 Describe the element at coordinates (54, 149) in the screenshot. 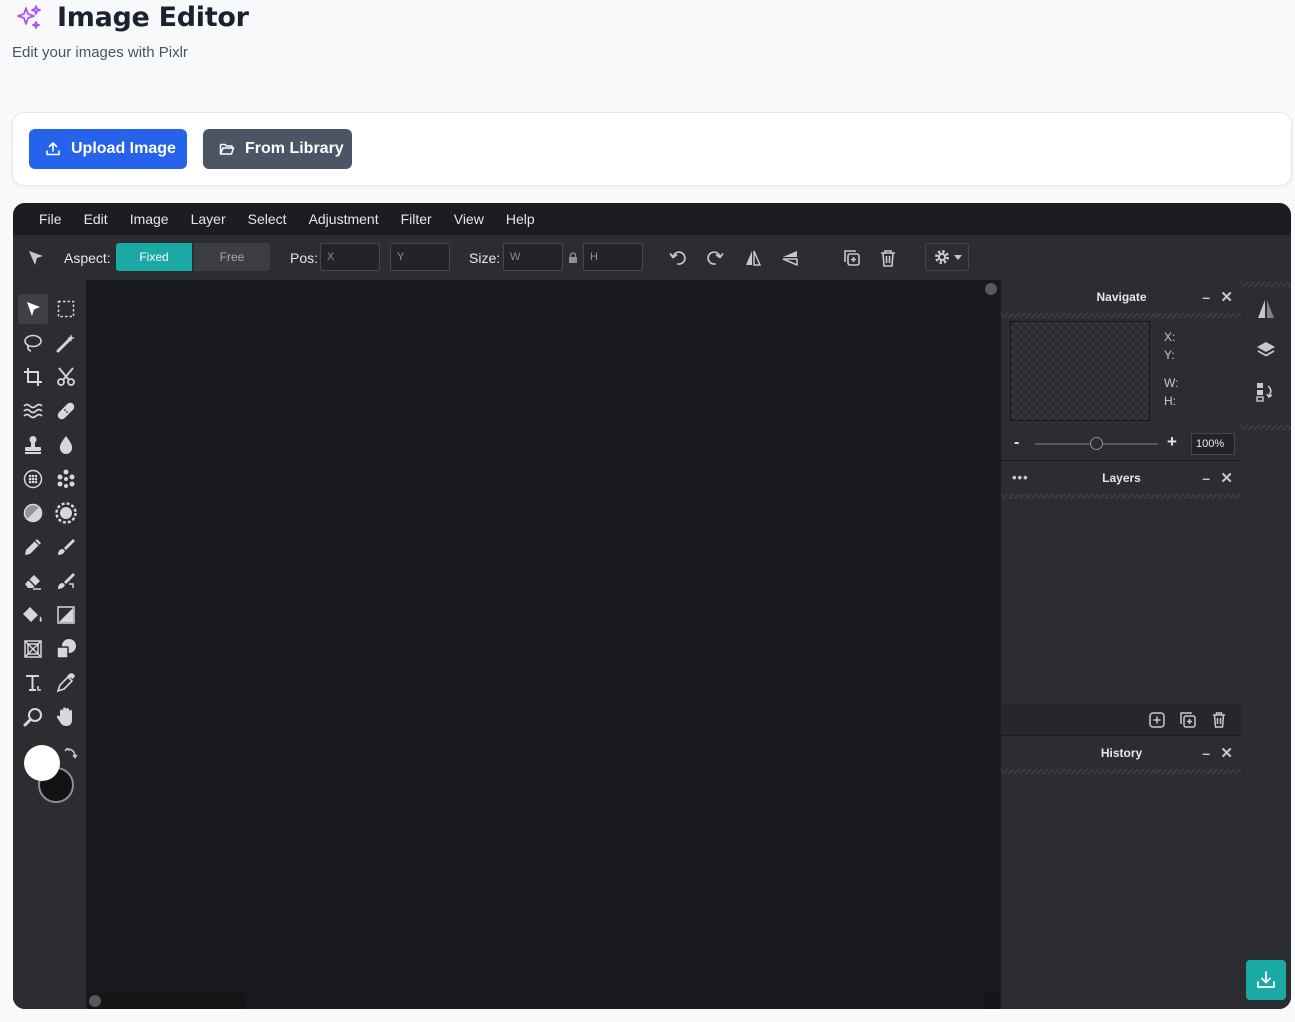

I see `upload-icon` at that location.